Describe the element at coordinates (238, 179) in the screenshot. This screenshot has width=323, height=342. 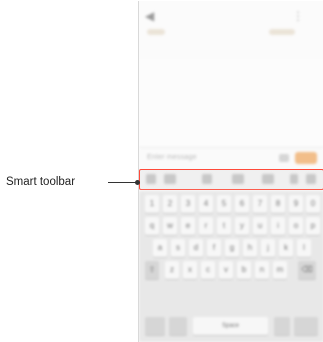
I see `toolbar-image-icon` at that location.